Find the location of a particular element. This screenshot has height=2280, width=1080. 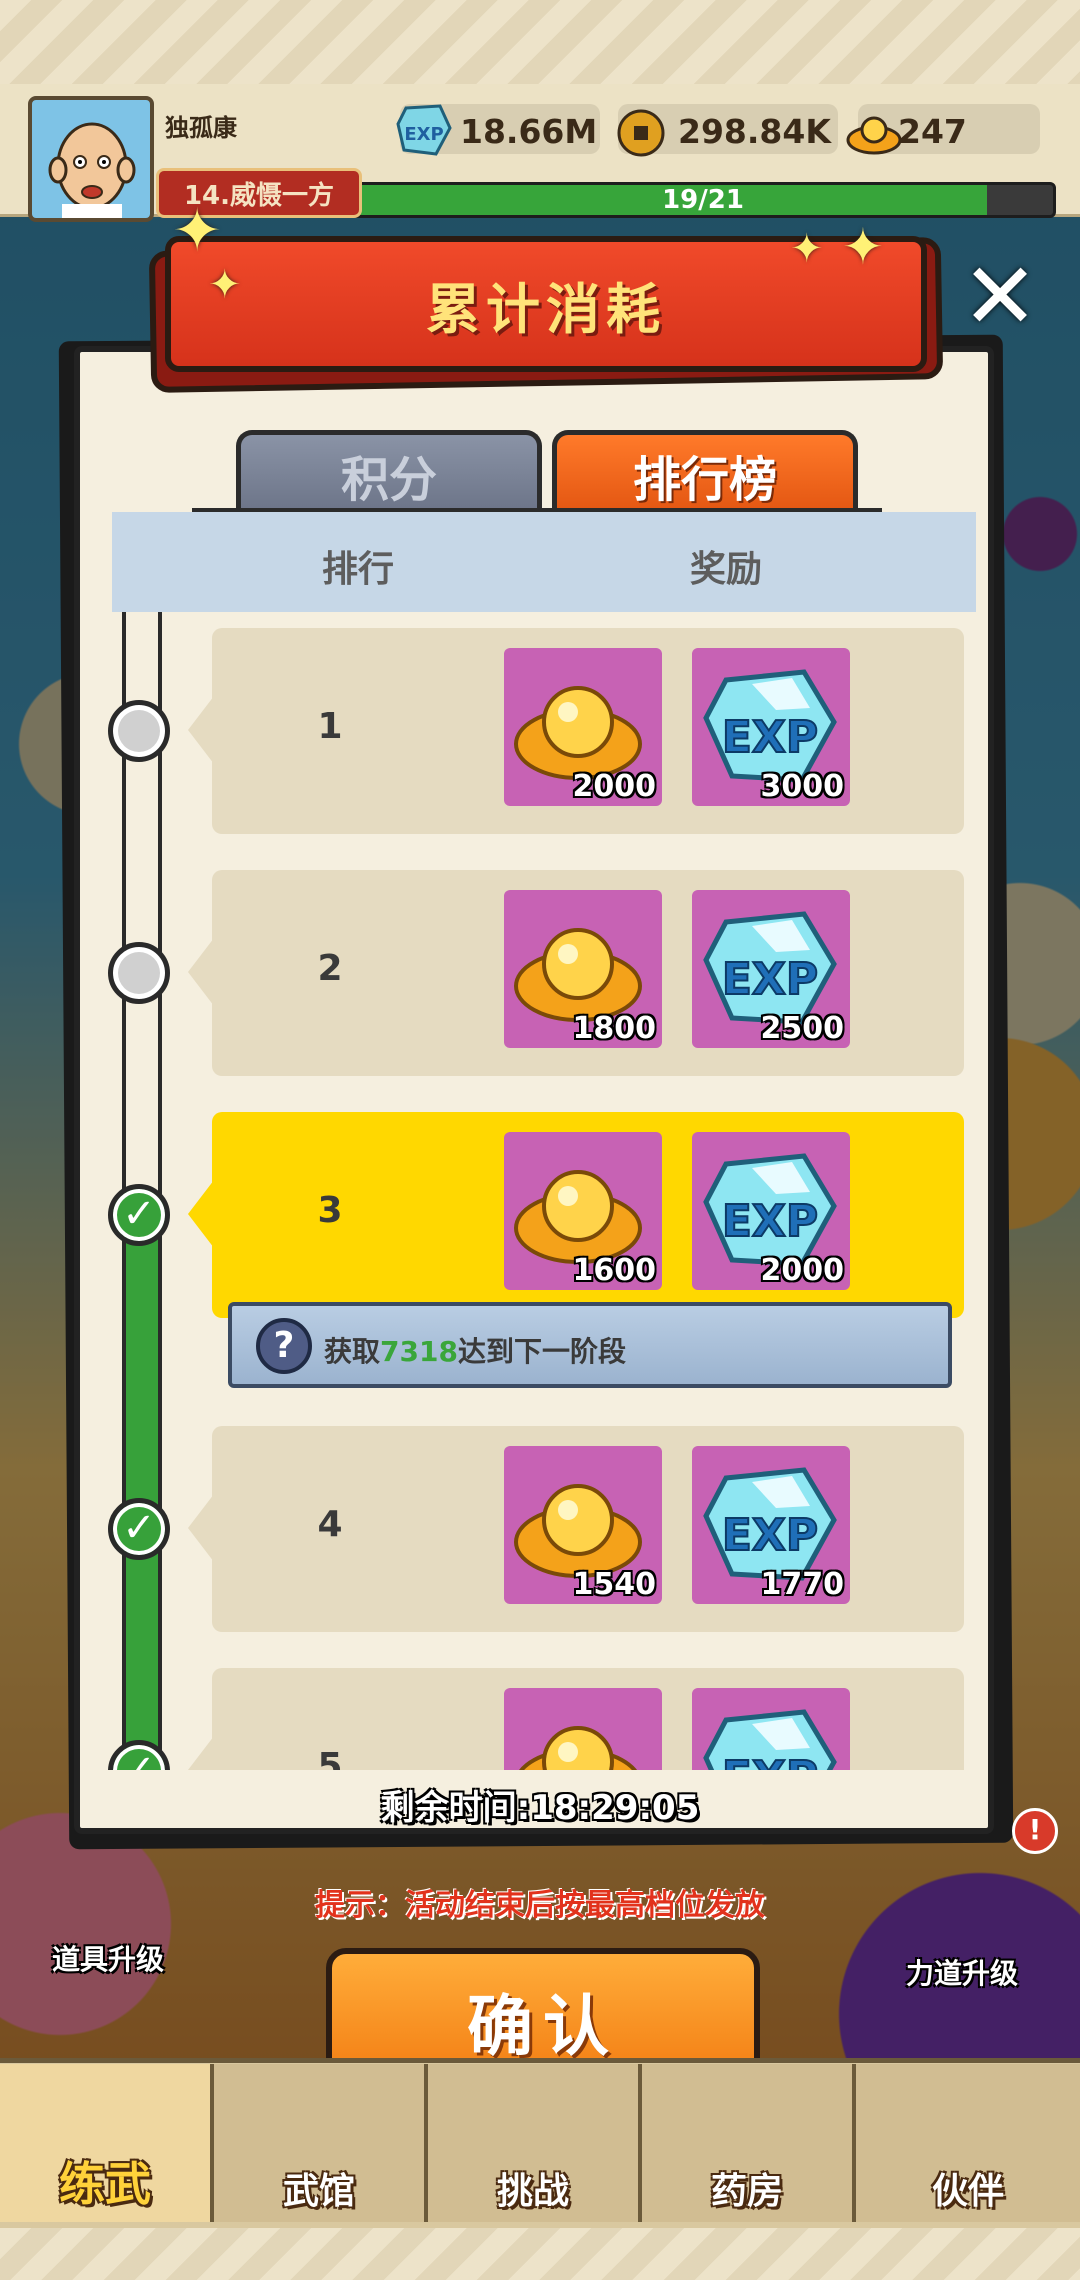

exp-reward: EXP is located at coordinates (771, 1729).